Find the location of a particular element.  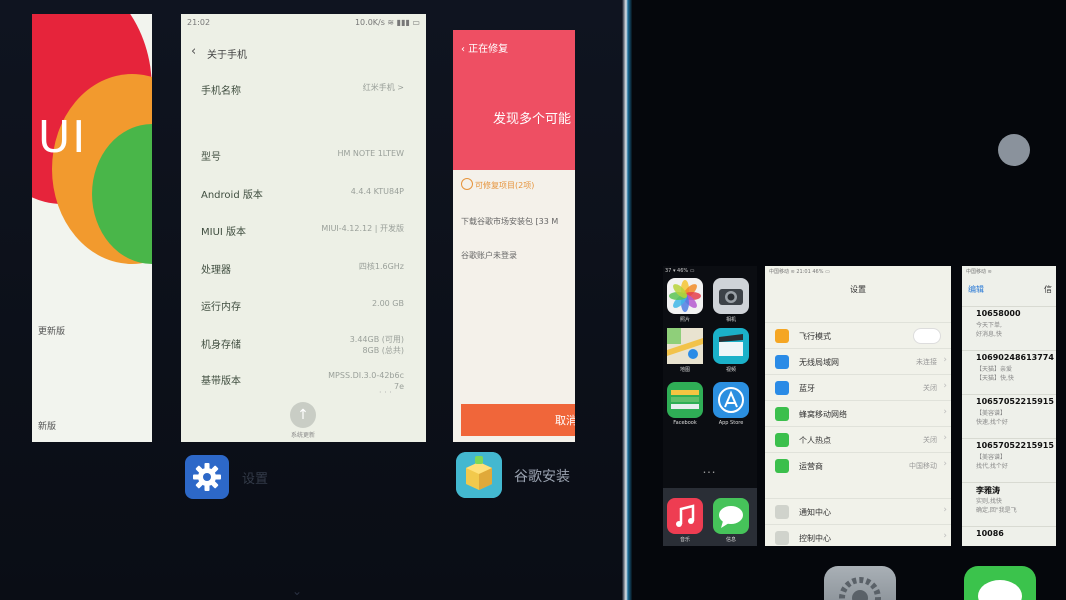

row-ram: 运行内存 2.00 GB is located at coordinates (303, 316).